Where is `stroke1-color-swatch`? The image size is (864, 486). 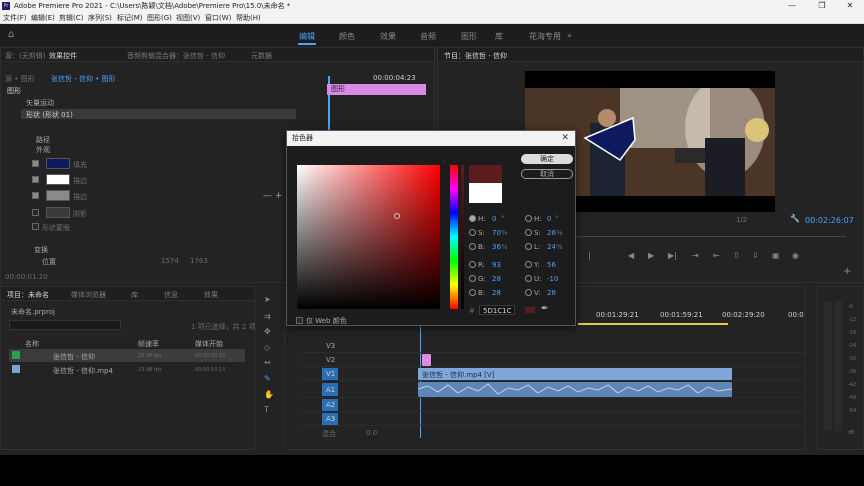 stroke1-color-swatch is located at coordinates (58, 179).